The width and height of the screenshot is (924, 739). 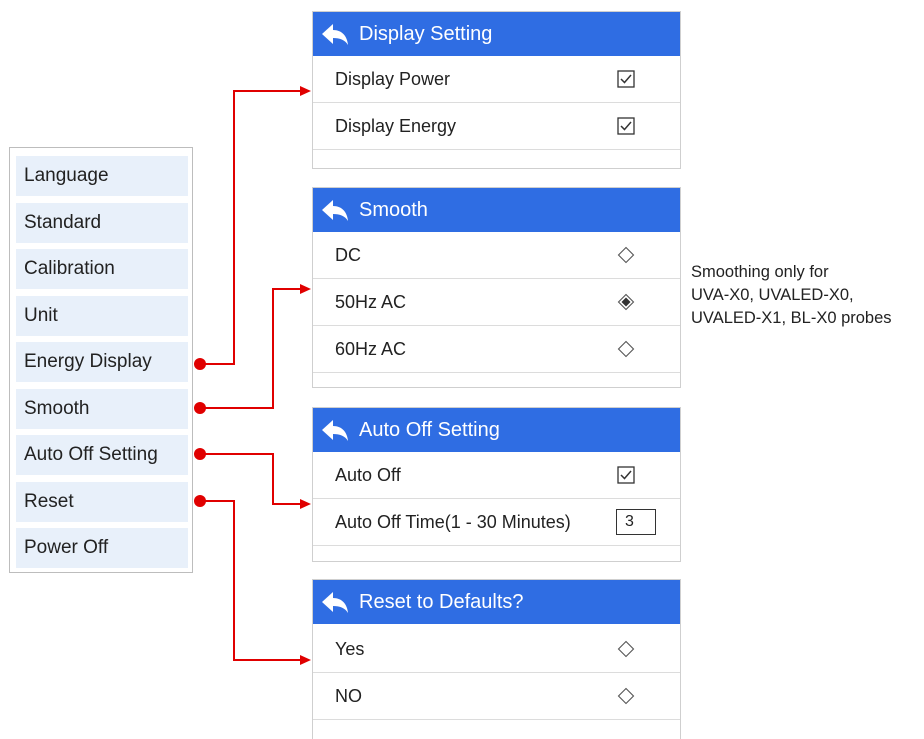 I want to click on connector-lines, so click(x=252, y=375).